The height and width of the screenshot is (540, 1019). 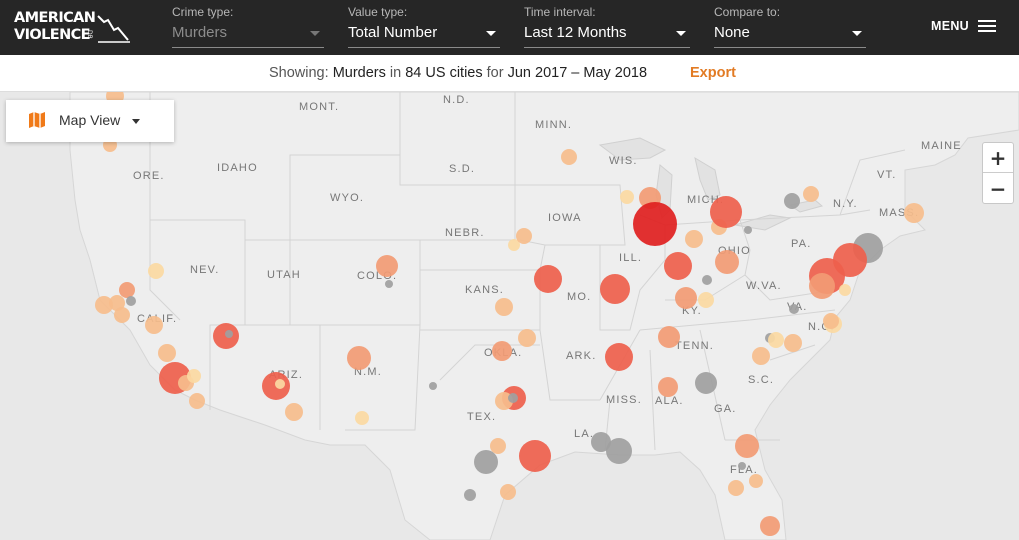 I want to click on crime-type-select: Crime type: Murders, so click(x=248, y=26).